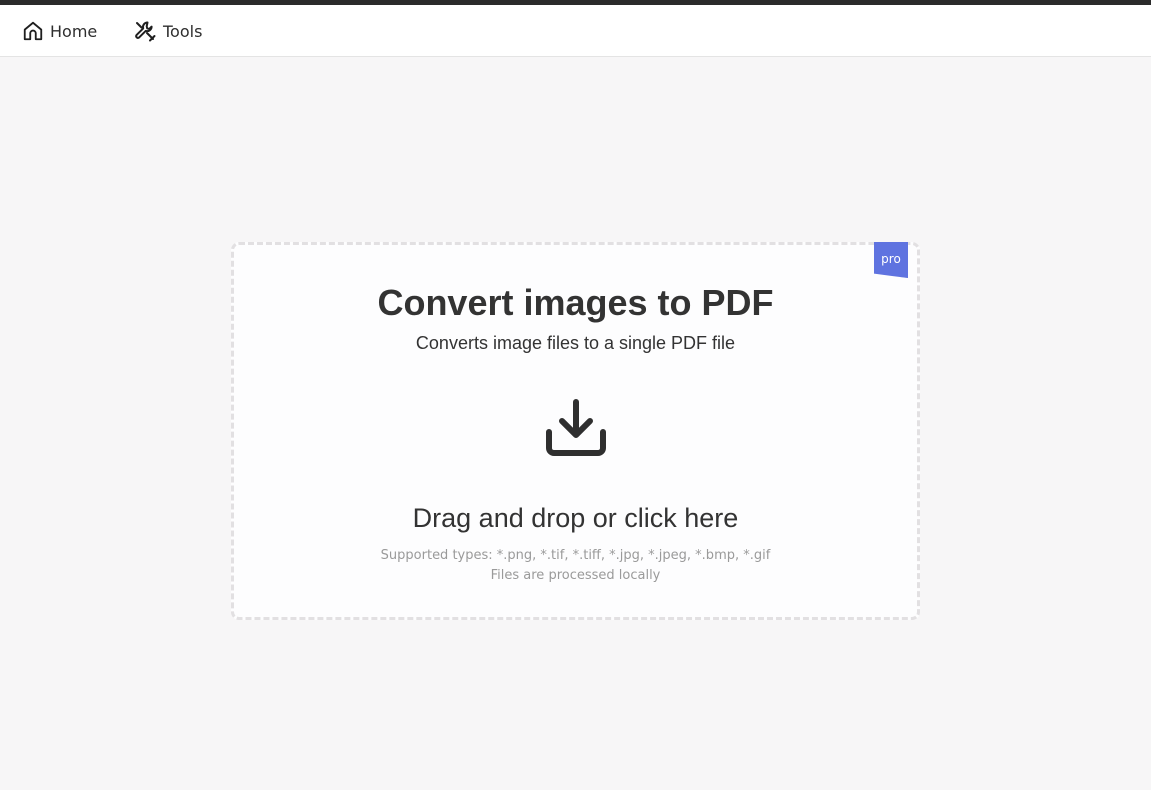  I want to click on tools-icon, so click(145, 31).